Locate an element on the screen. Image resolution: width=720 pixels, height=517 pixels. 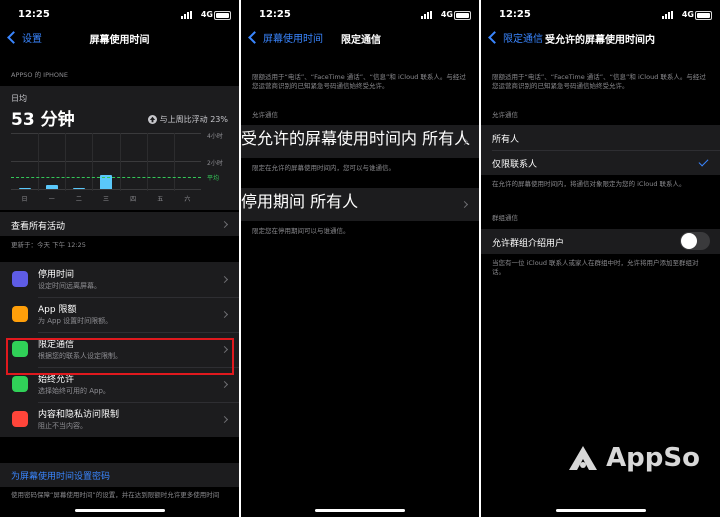
row2-sub: 所有人 is located at coordinates (334, 201).